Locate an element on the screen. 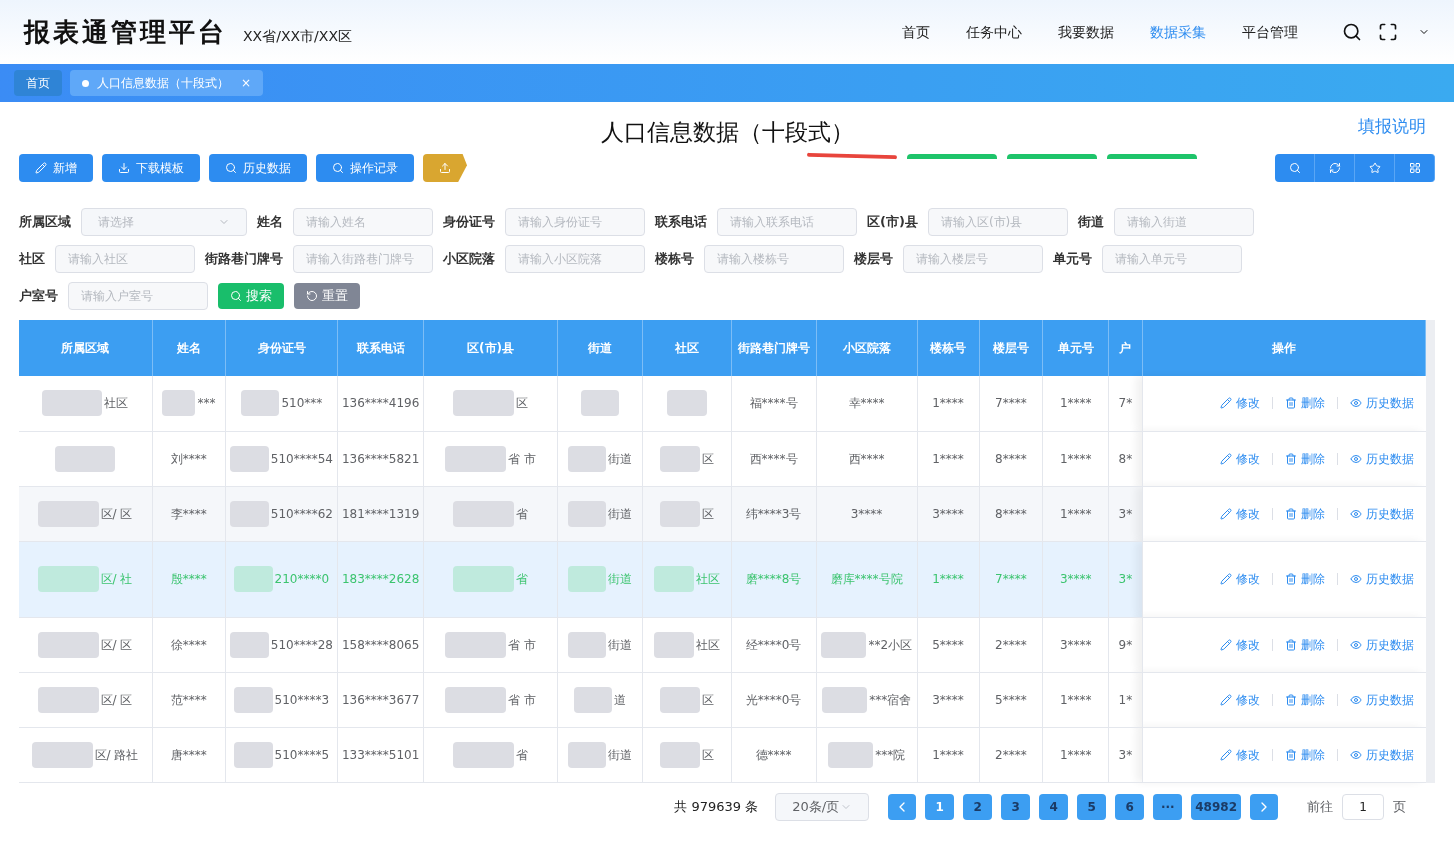 This screenshot has width=1454, height=844. toolbar-button is located at coordinates (445, 168).